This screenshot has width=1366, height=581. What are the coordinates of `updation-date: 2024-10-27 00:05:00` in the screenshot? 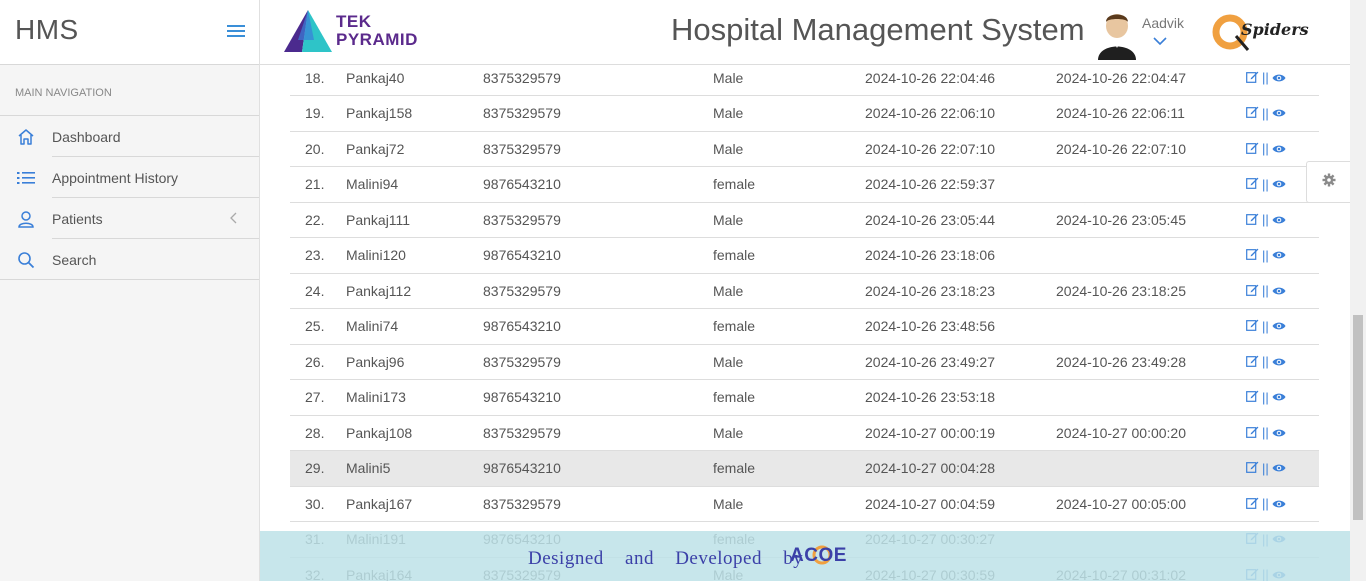 It's located at (1151, 504).